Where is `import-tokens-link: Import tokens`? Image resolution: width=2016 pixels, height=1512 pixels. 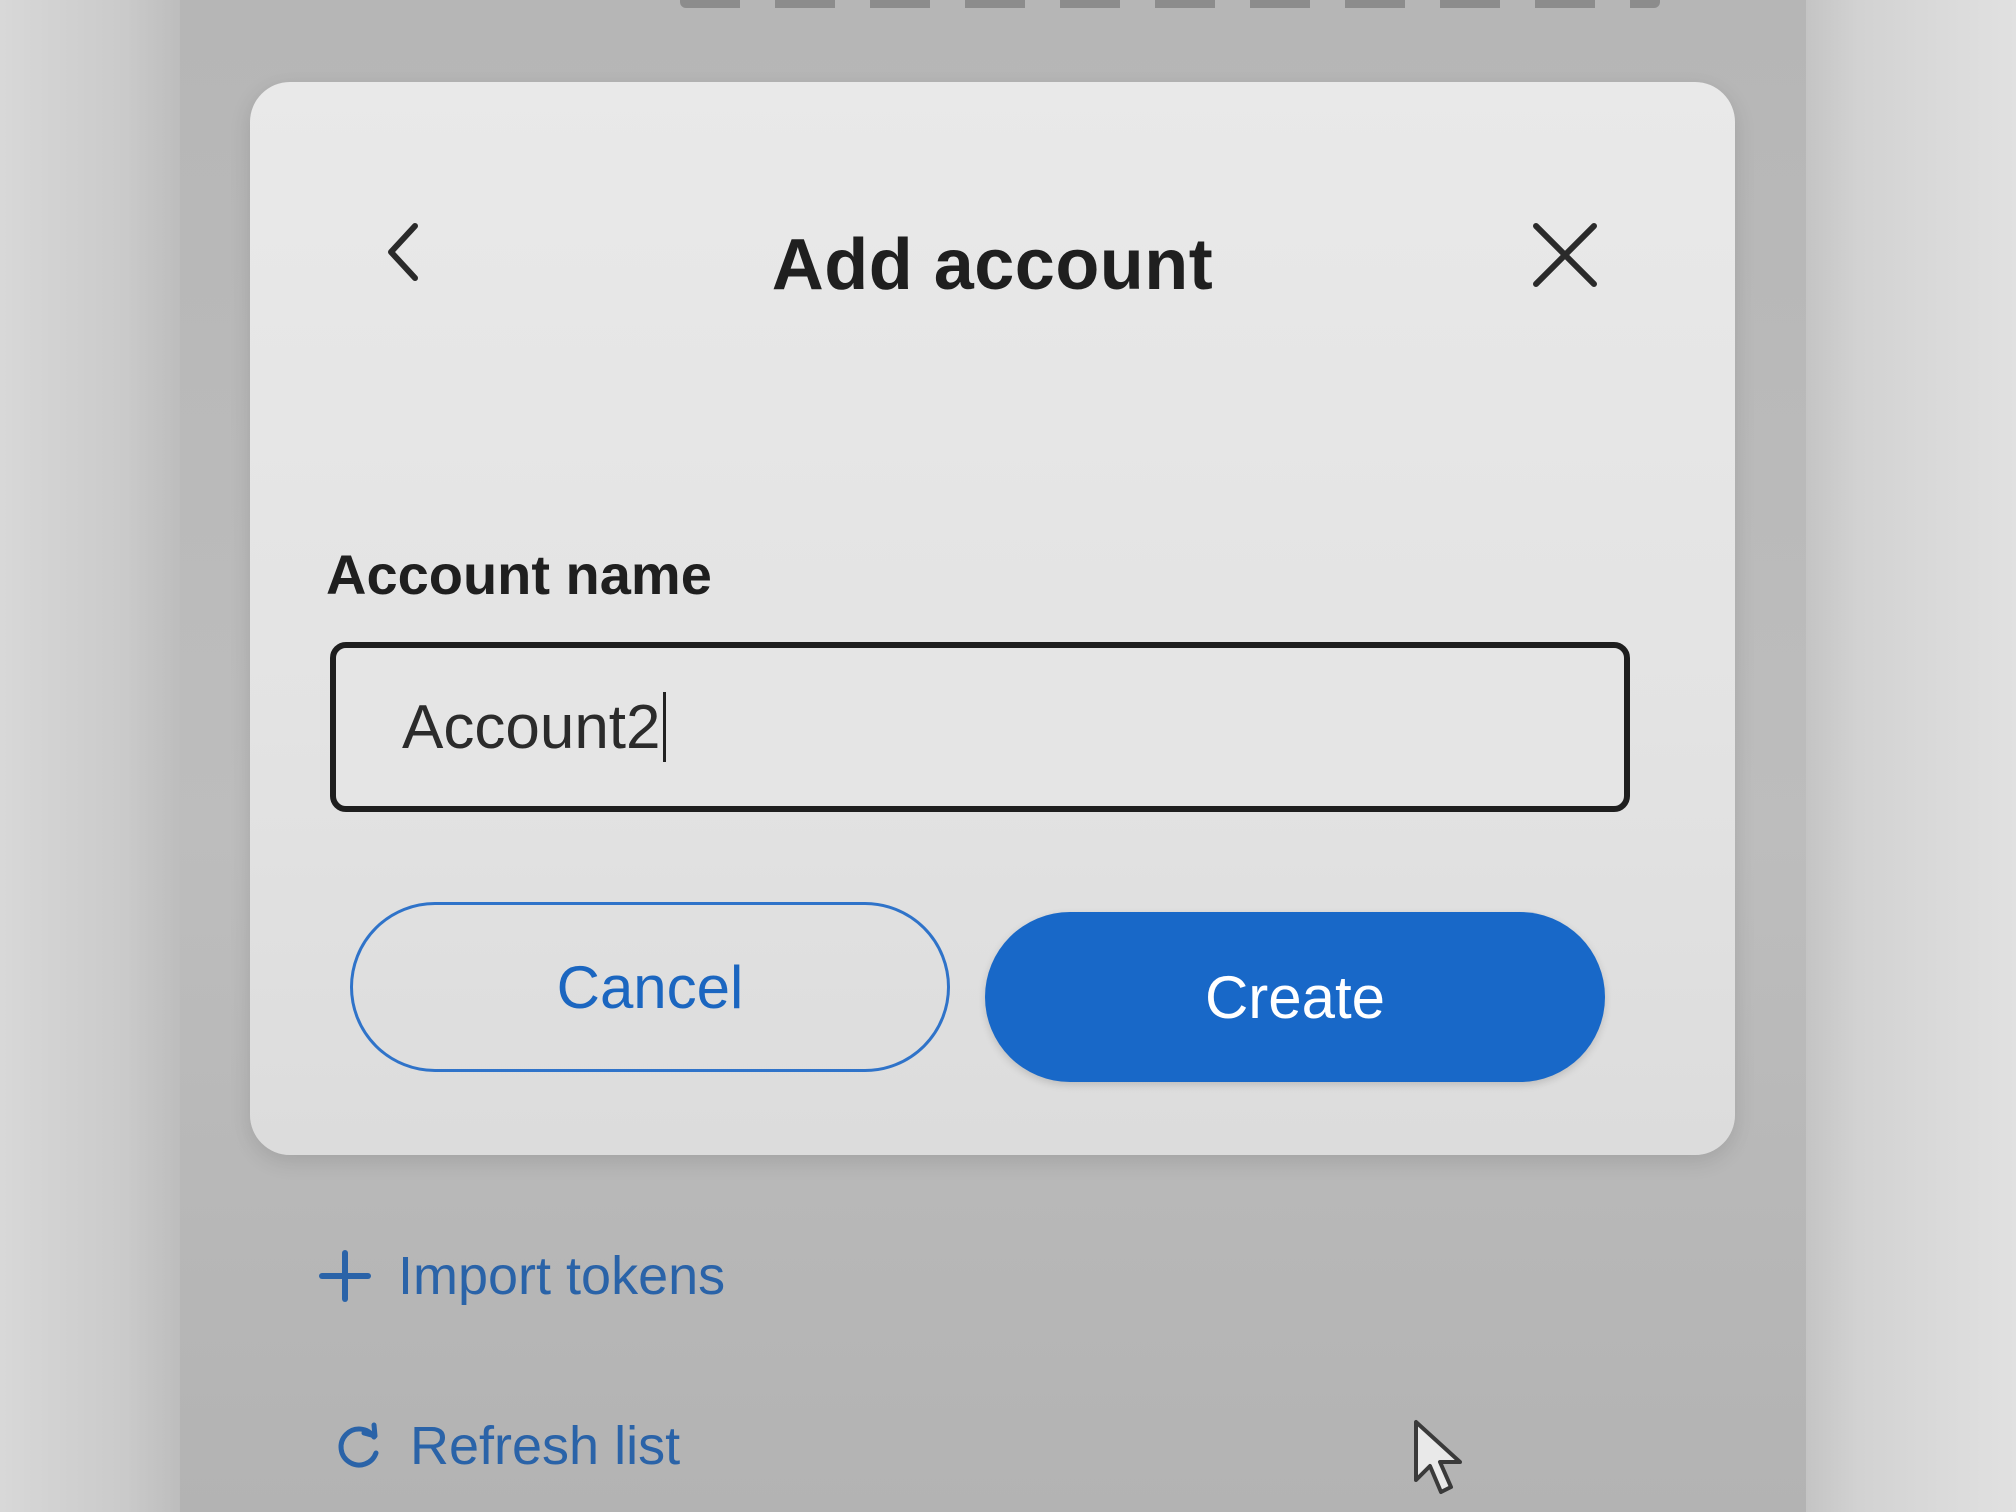
import-tokens-link: Import tokens is located at coordinates (521, 1276).